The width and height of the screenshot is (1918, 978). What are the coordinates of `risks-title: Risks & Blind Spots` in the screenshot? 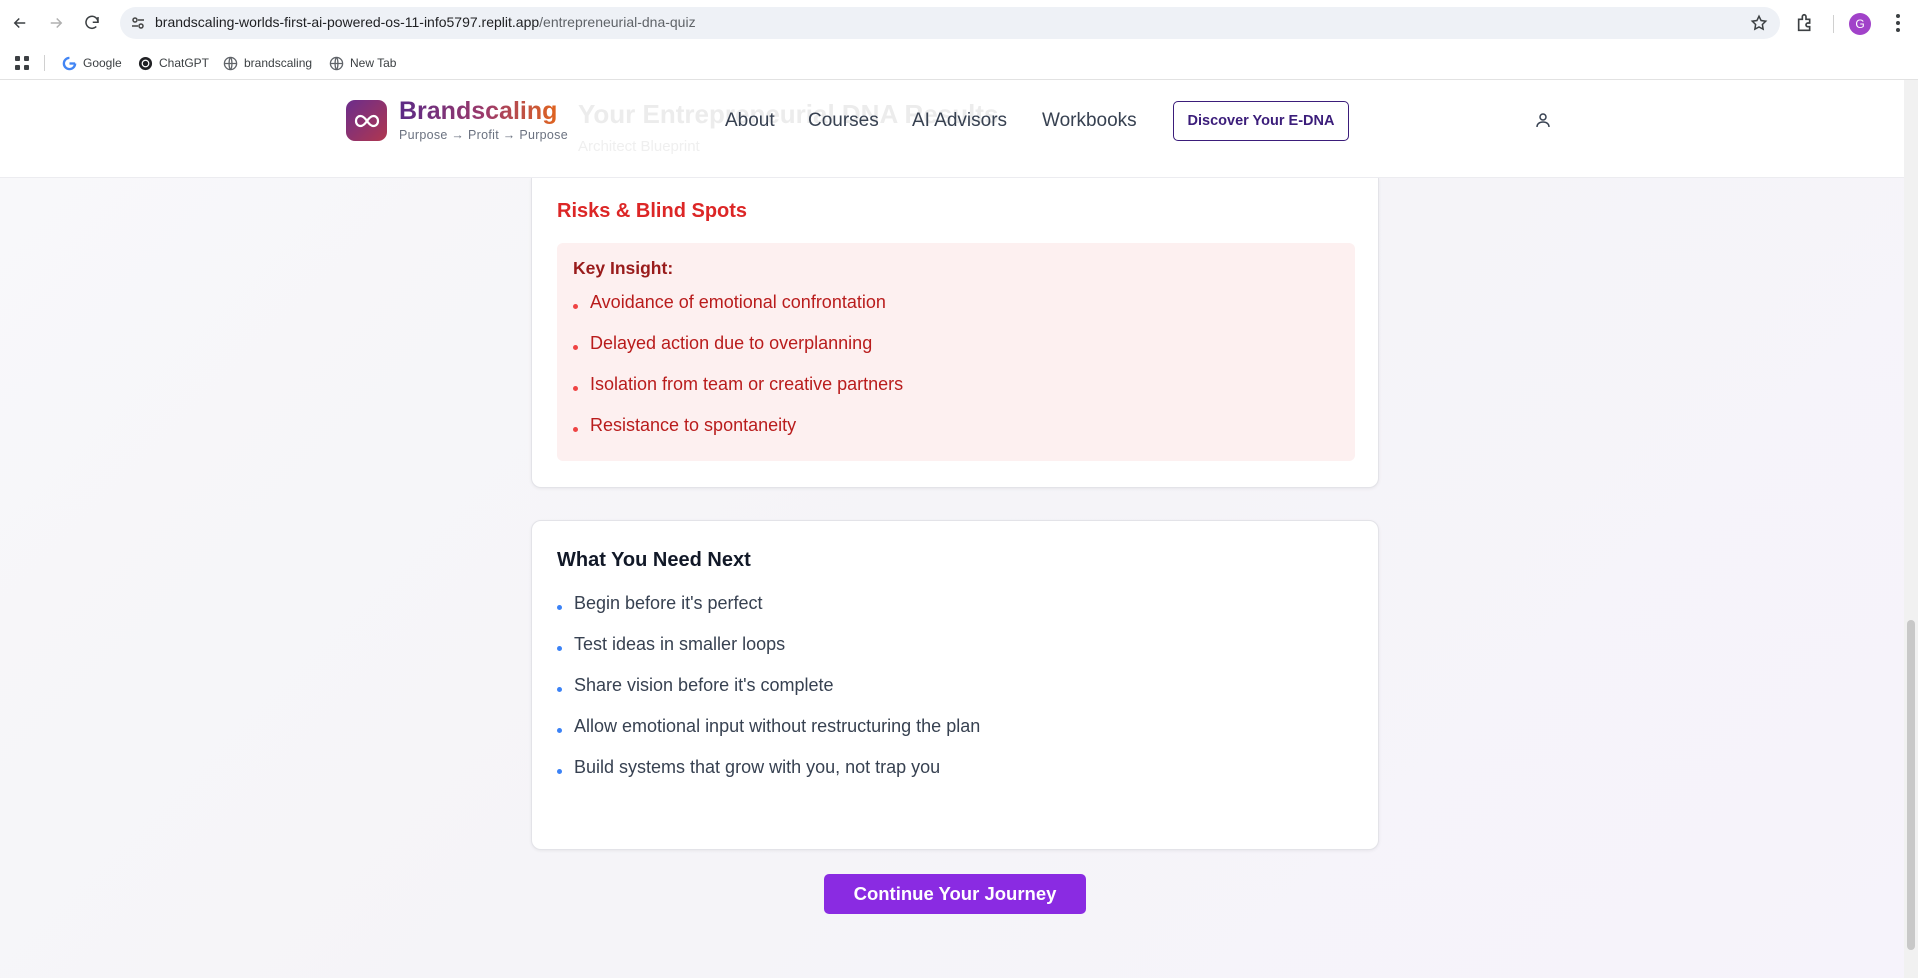 It's located at (652, 211).